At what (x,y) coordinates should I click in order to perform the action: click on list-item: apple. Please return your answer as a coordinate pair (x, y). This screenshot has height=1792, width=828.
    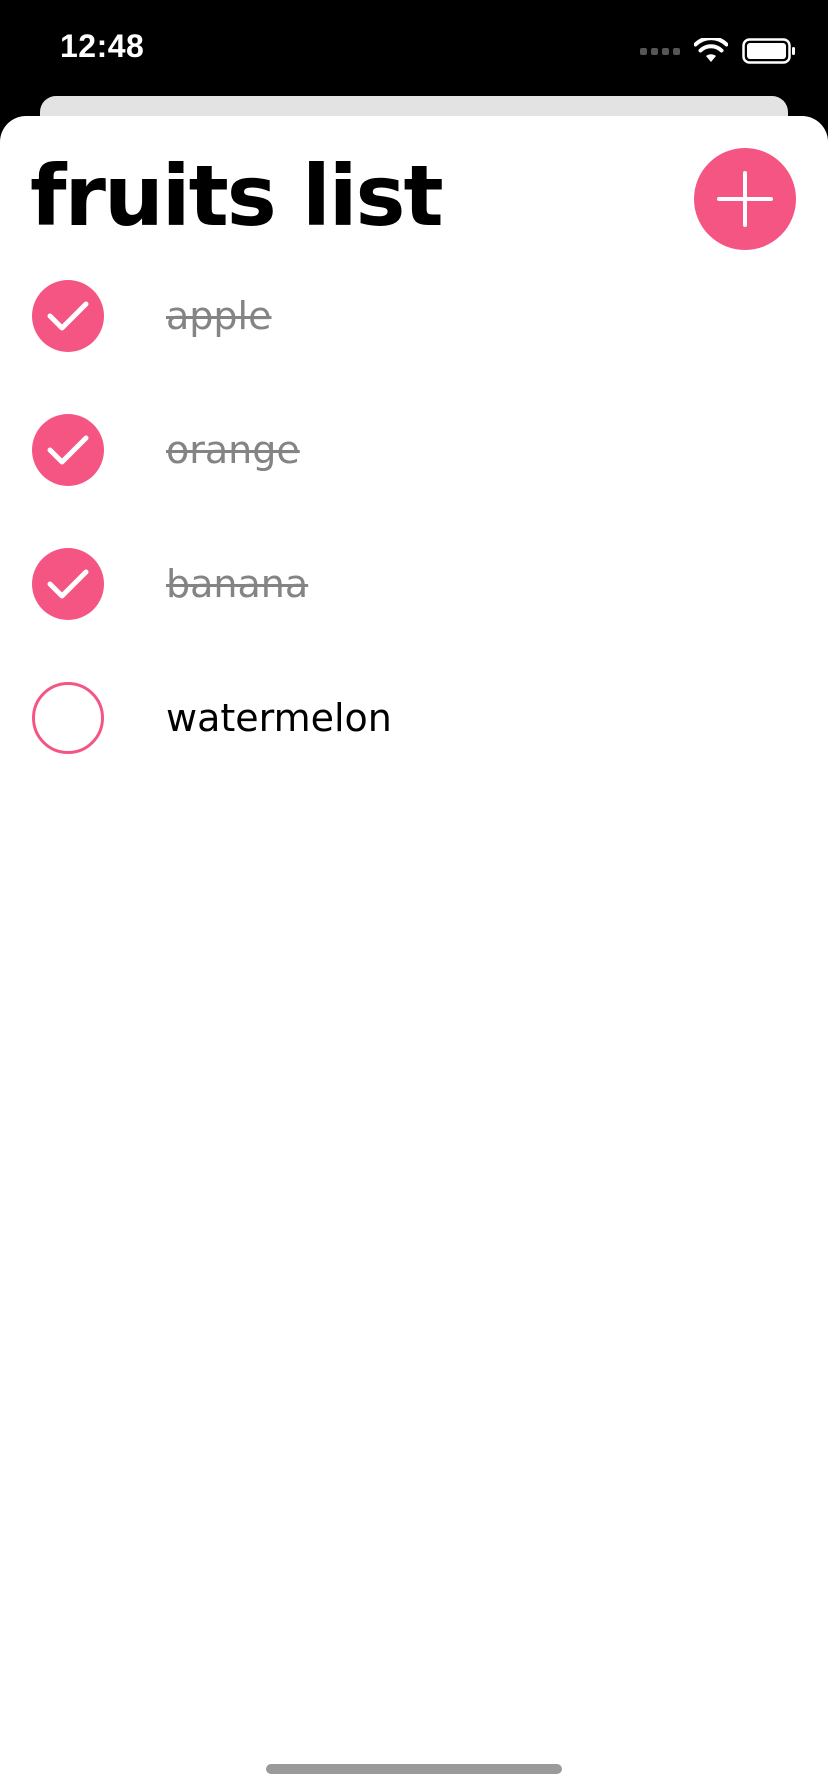
    Looking at the image, I should click on (414, 347).